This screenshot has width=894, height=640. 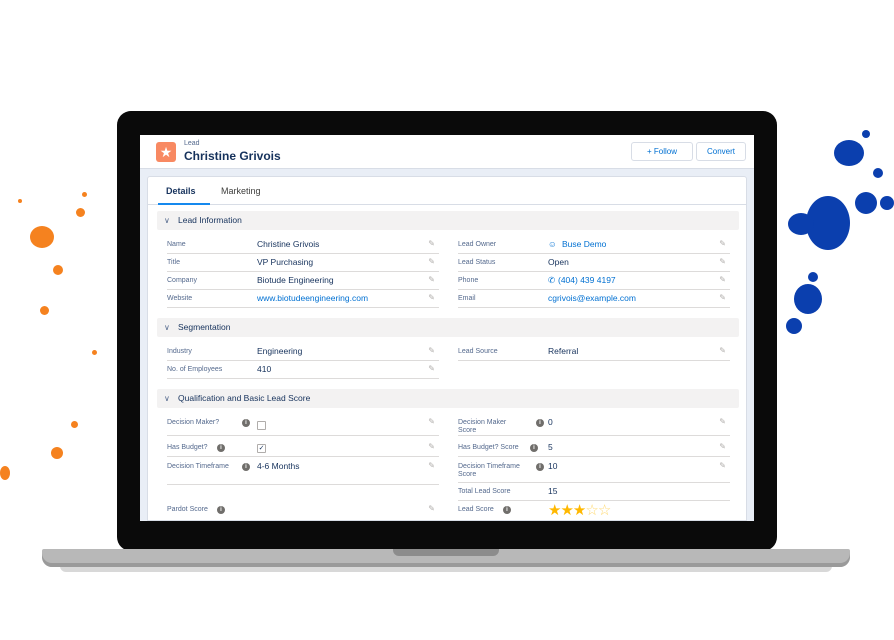 I want to click on field-label: Decision Timeframe, so click(x=198, y=466).